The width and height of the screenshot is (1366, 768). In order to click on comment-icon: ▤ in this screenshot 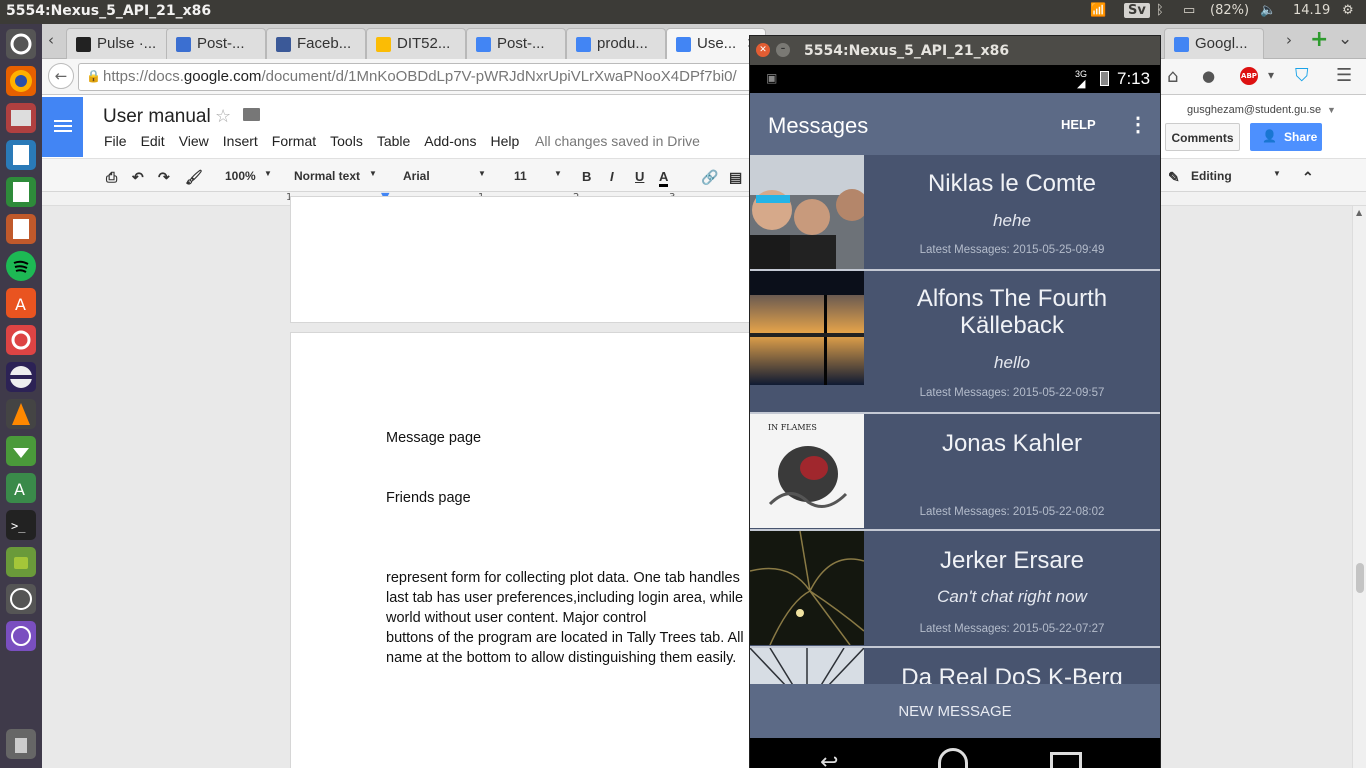, I will do `click(735, 177)`.